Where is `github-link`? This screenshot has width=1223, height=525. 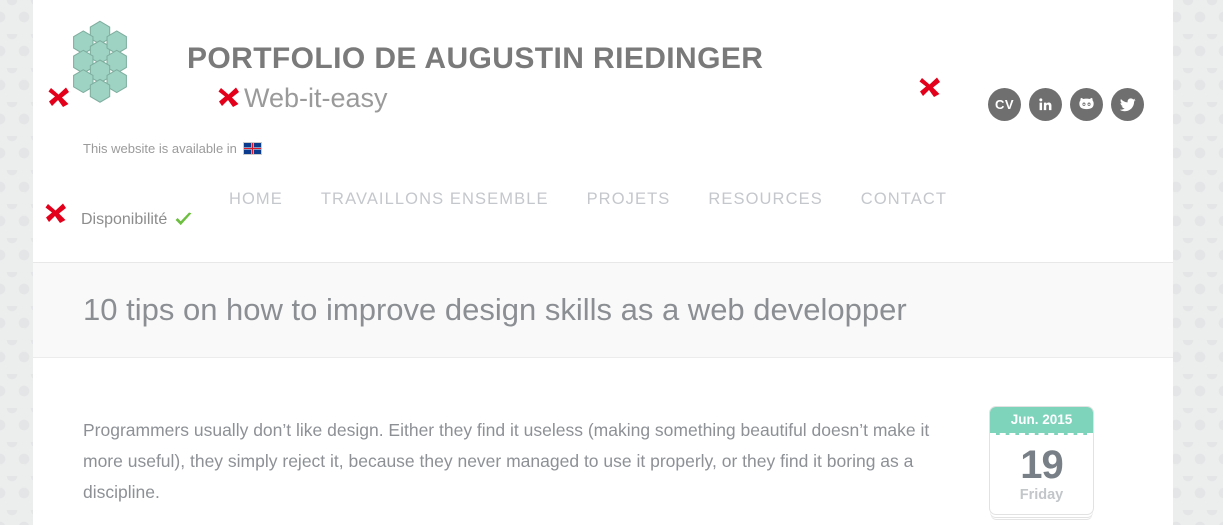 github-link is located at coordinates (1086, 104).